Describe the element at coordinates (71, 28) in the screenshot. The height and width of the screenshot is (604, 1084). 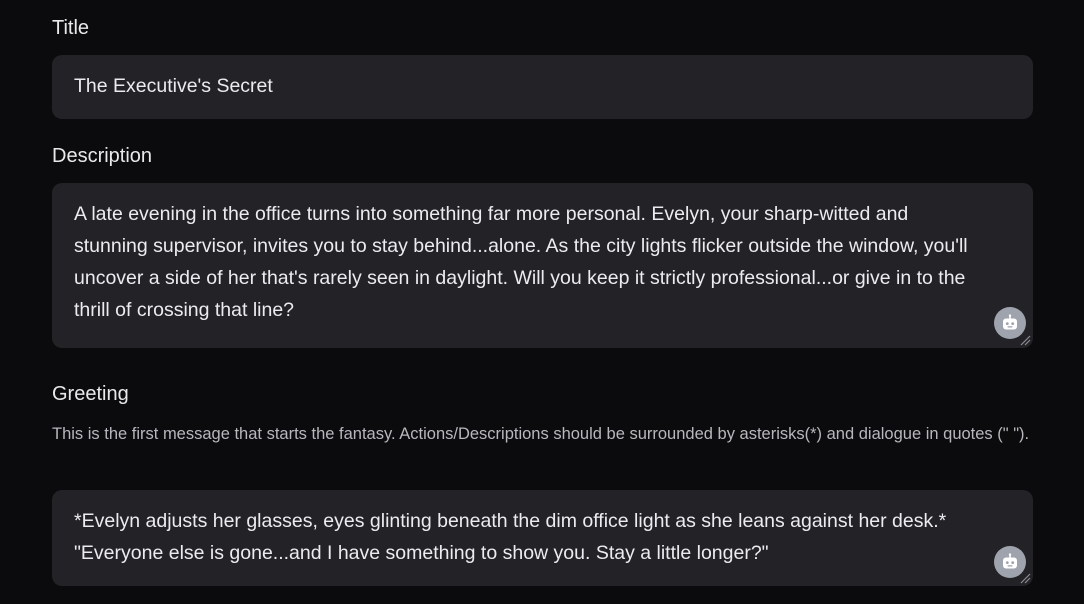
I see `title-label: Title` at that location.